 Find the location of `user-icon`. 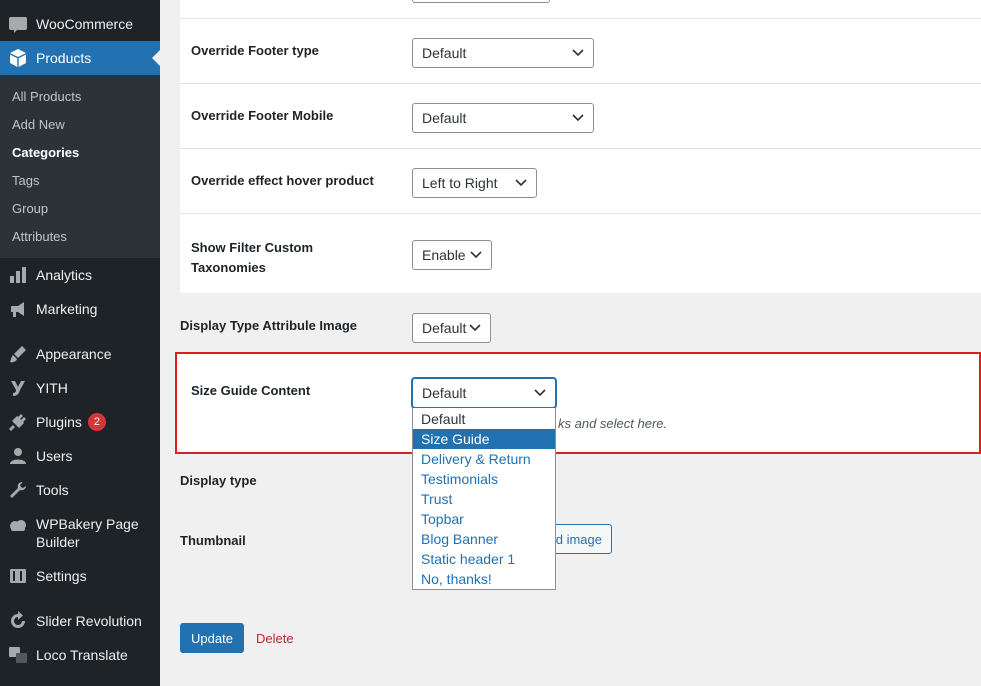

user-icon is located at coordinates (18, 456).